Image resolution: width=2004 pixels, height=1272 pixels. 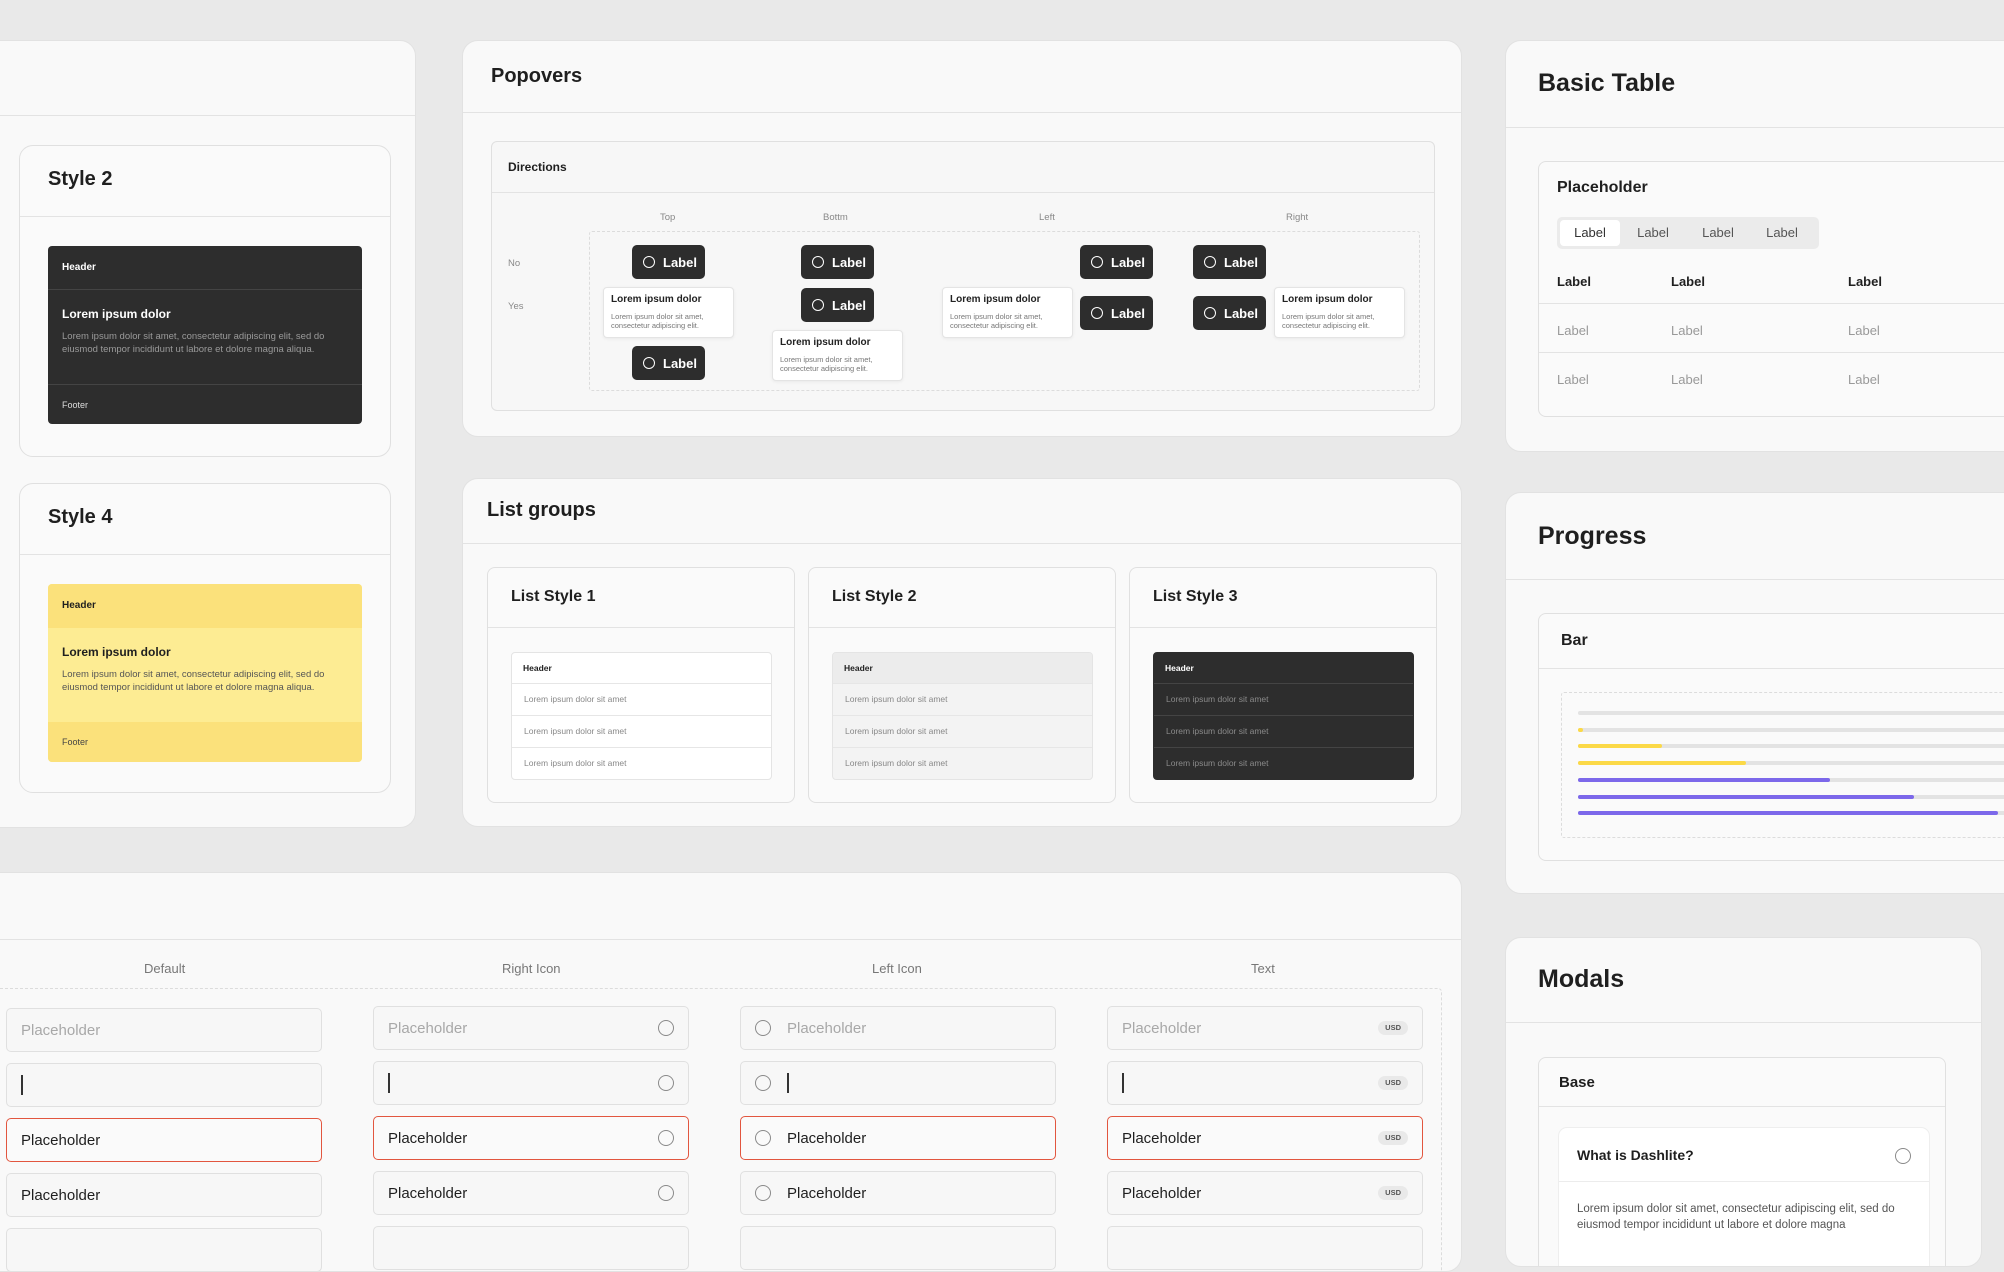 What do you see at coordinates (1791, 713) in the screenshot?
I see `progress-track` at bounding box center [1791, 713].